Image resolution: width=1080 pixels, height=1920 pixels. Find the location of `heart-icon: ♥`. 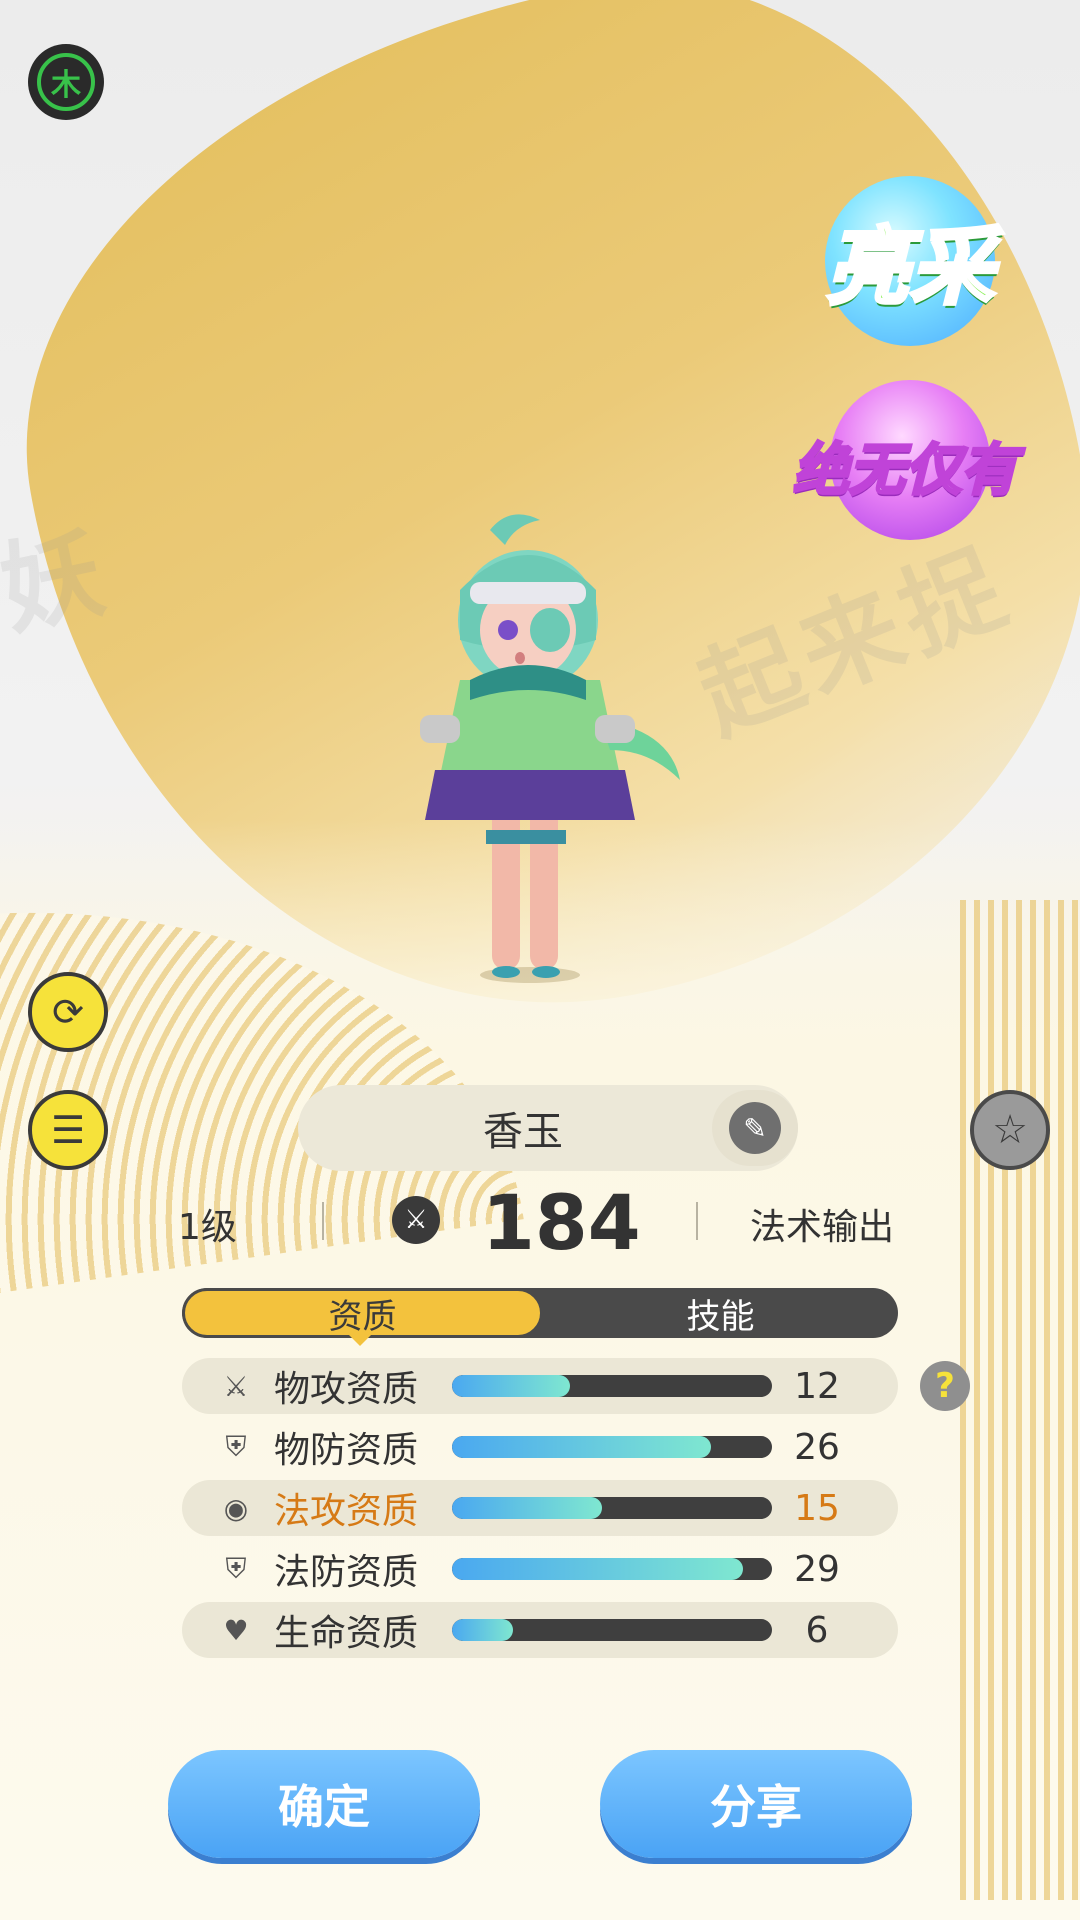

heart-icon: ♥ is located at coordinates (236, 1630).